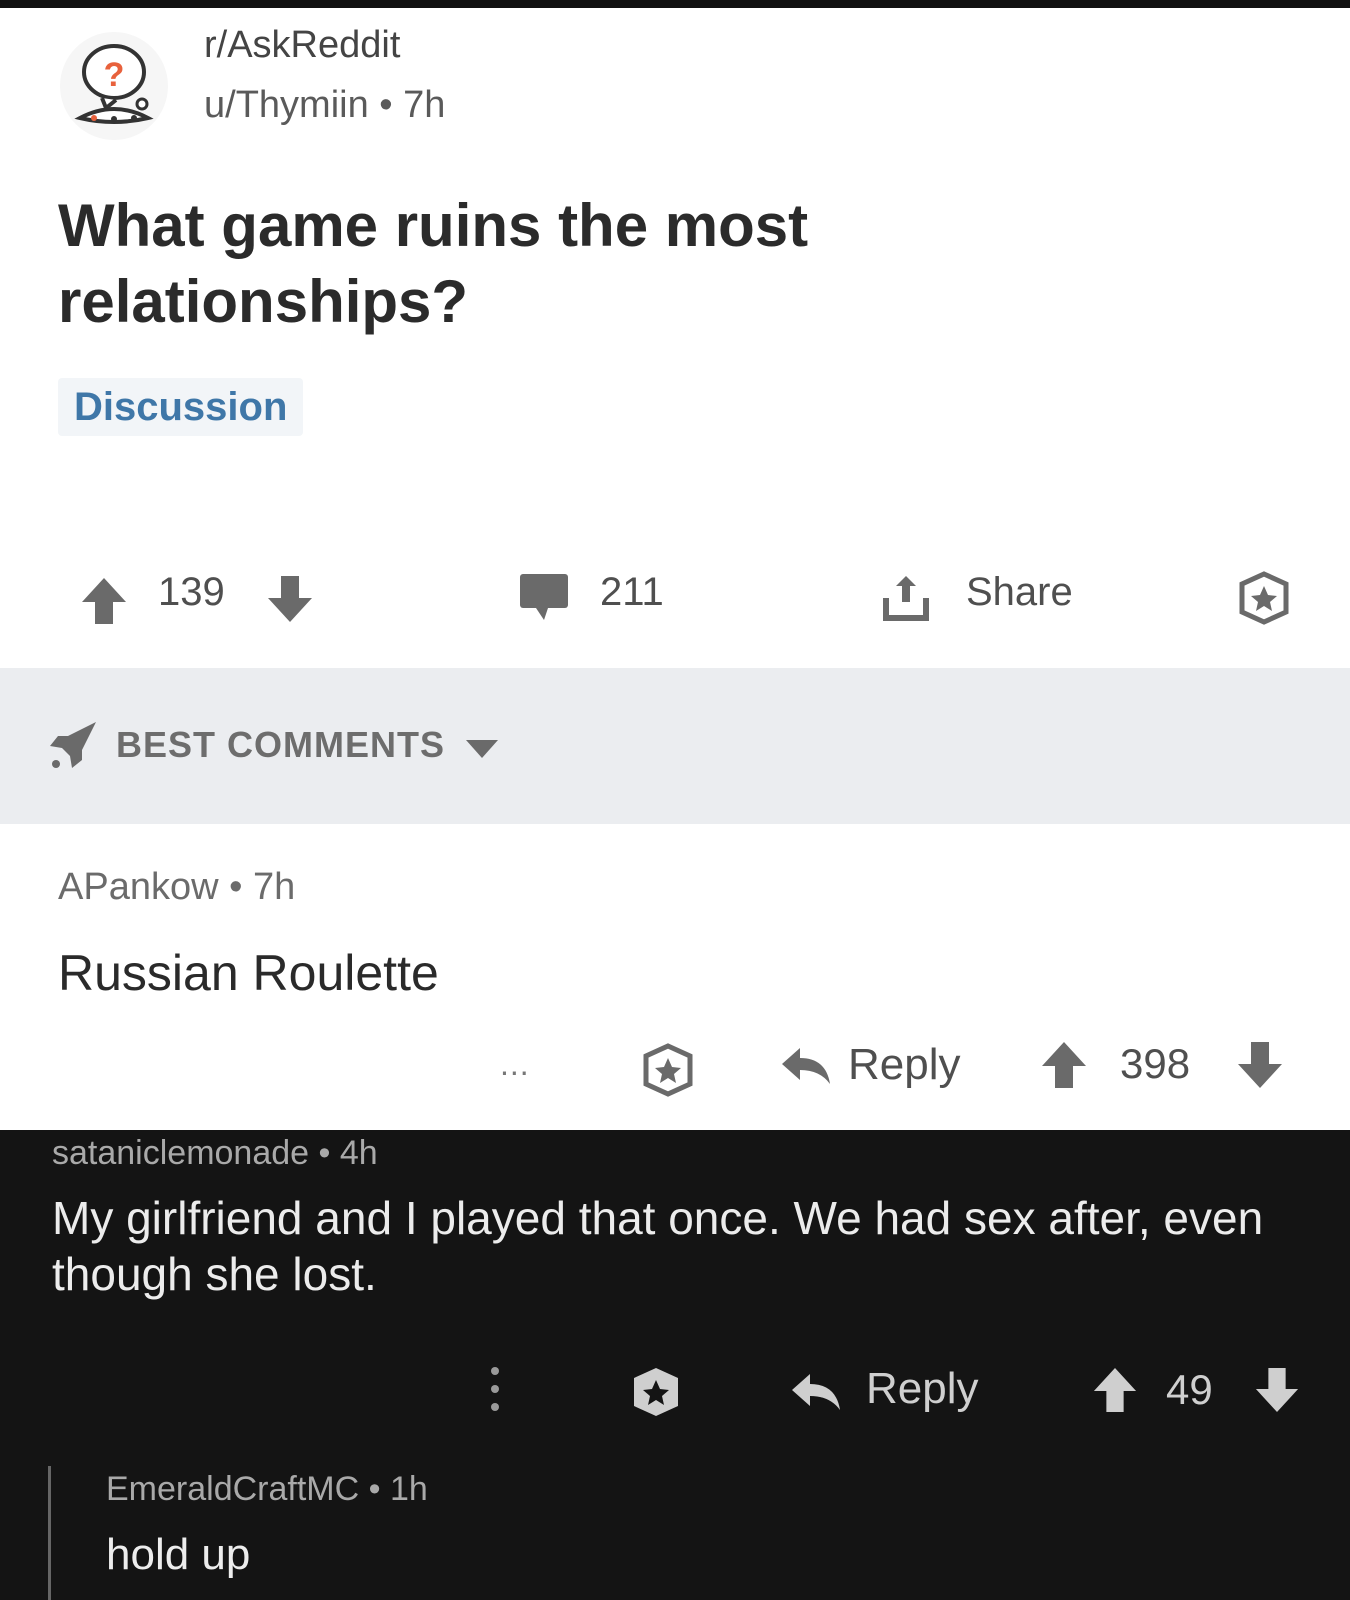  Describe the element at coordinates (558, 264) in the screenshot. I see `post-title: What game ruins the most relationships?` at that location.